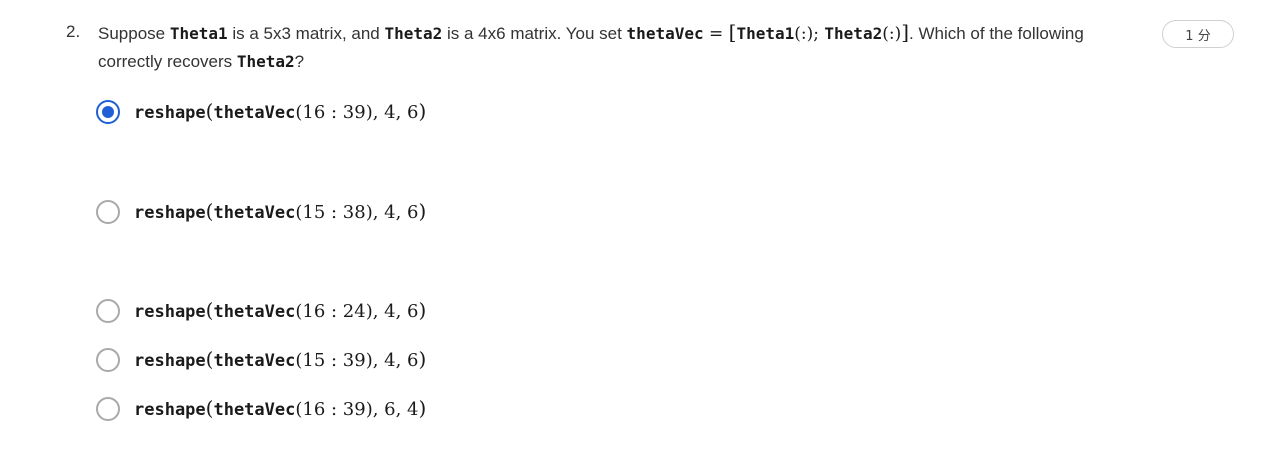 The height and width of the screenshot is (454, 1279). I want to click on code-theta2-end: Theta2, so click(265, 61).